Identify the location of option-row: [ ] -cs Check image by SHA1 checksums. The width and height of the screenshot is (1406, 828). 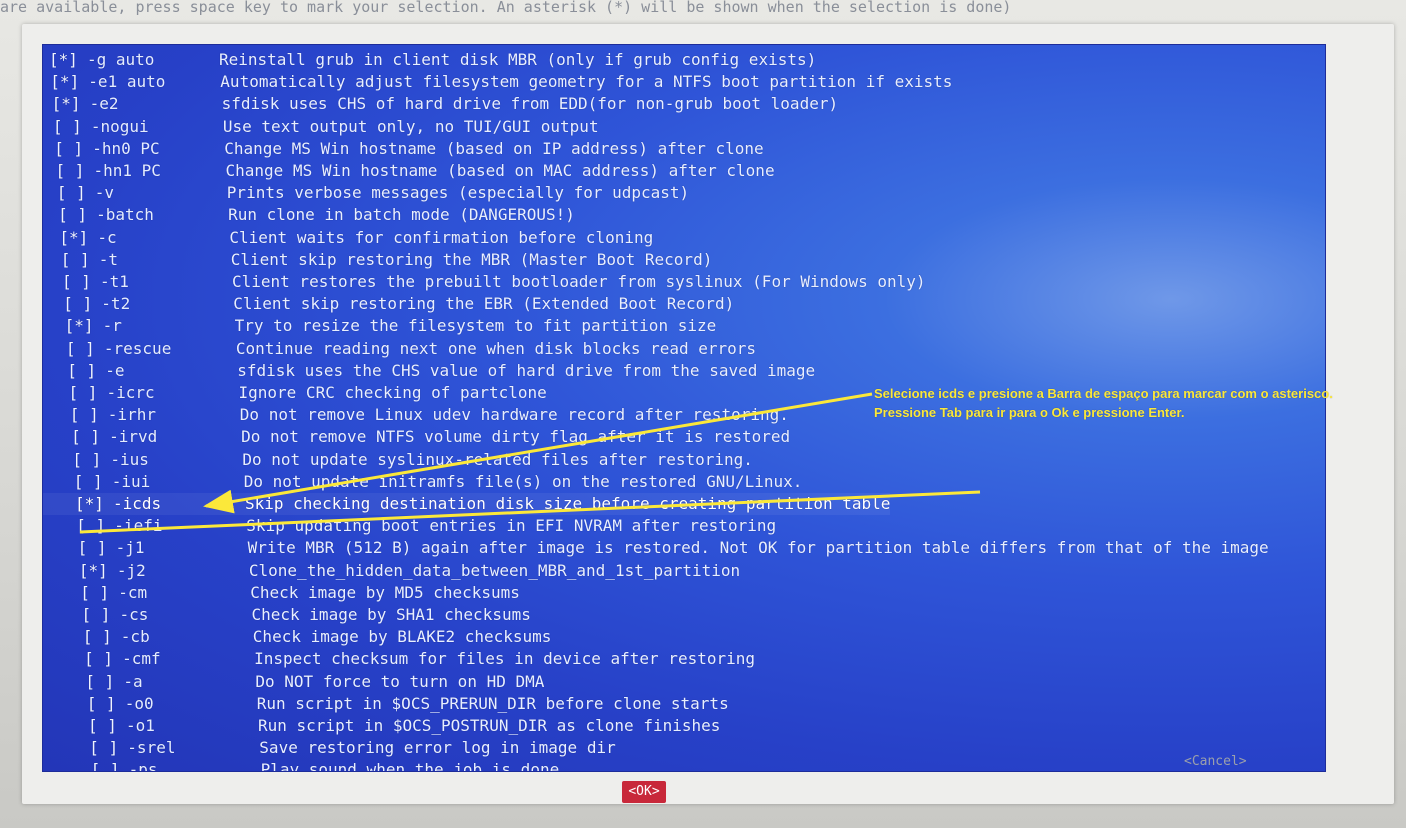
(287, 615).